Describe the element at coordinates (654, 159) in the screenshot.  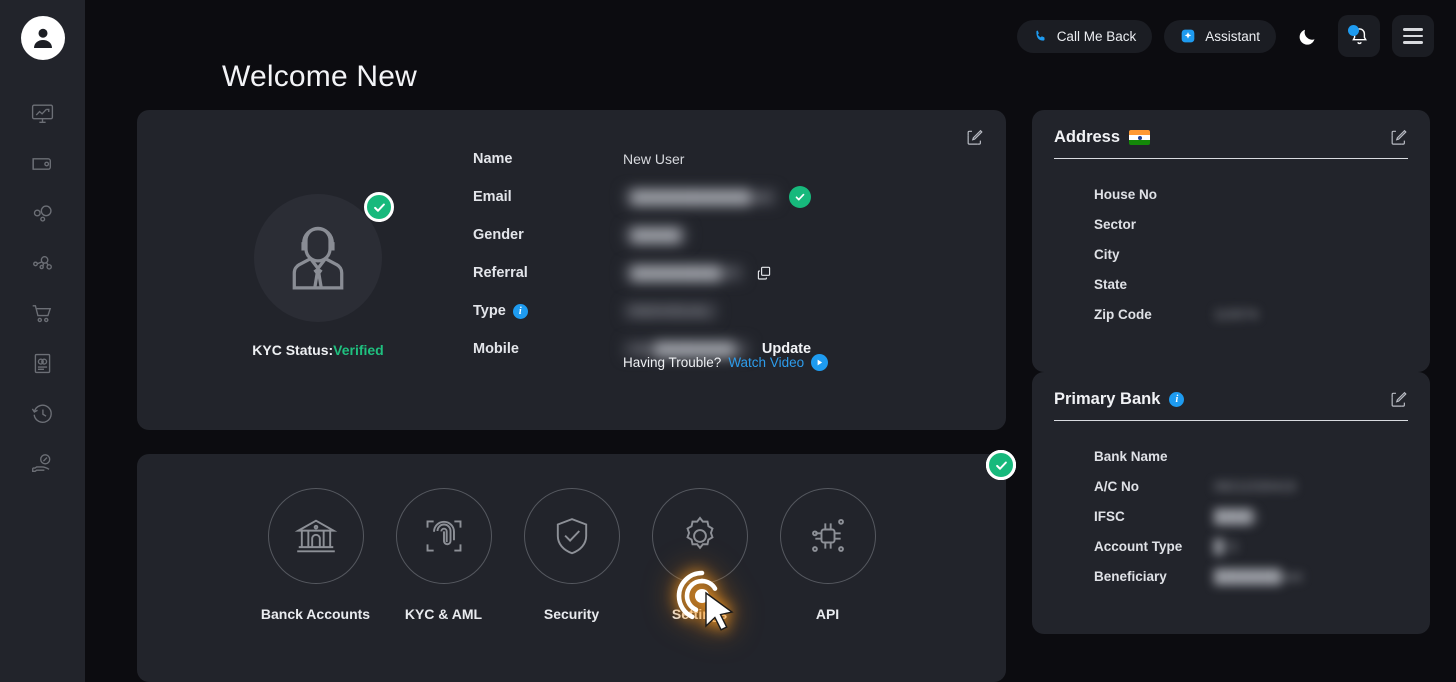
I see `field-value: New User` at that location.